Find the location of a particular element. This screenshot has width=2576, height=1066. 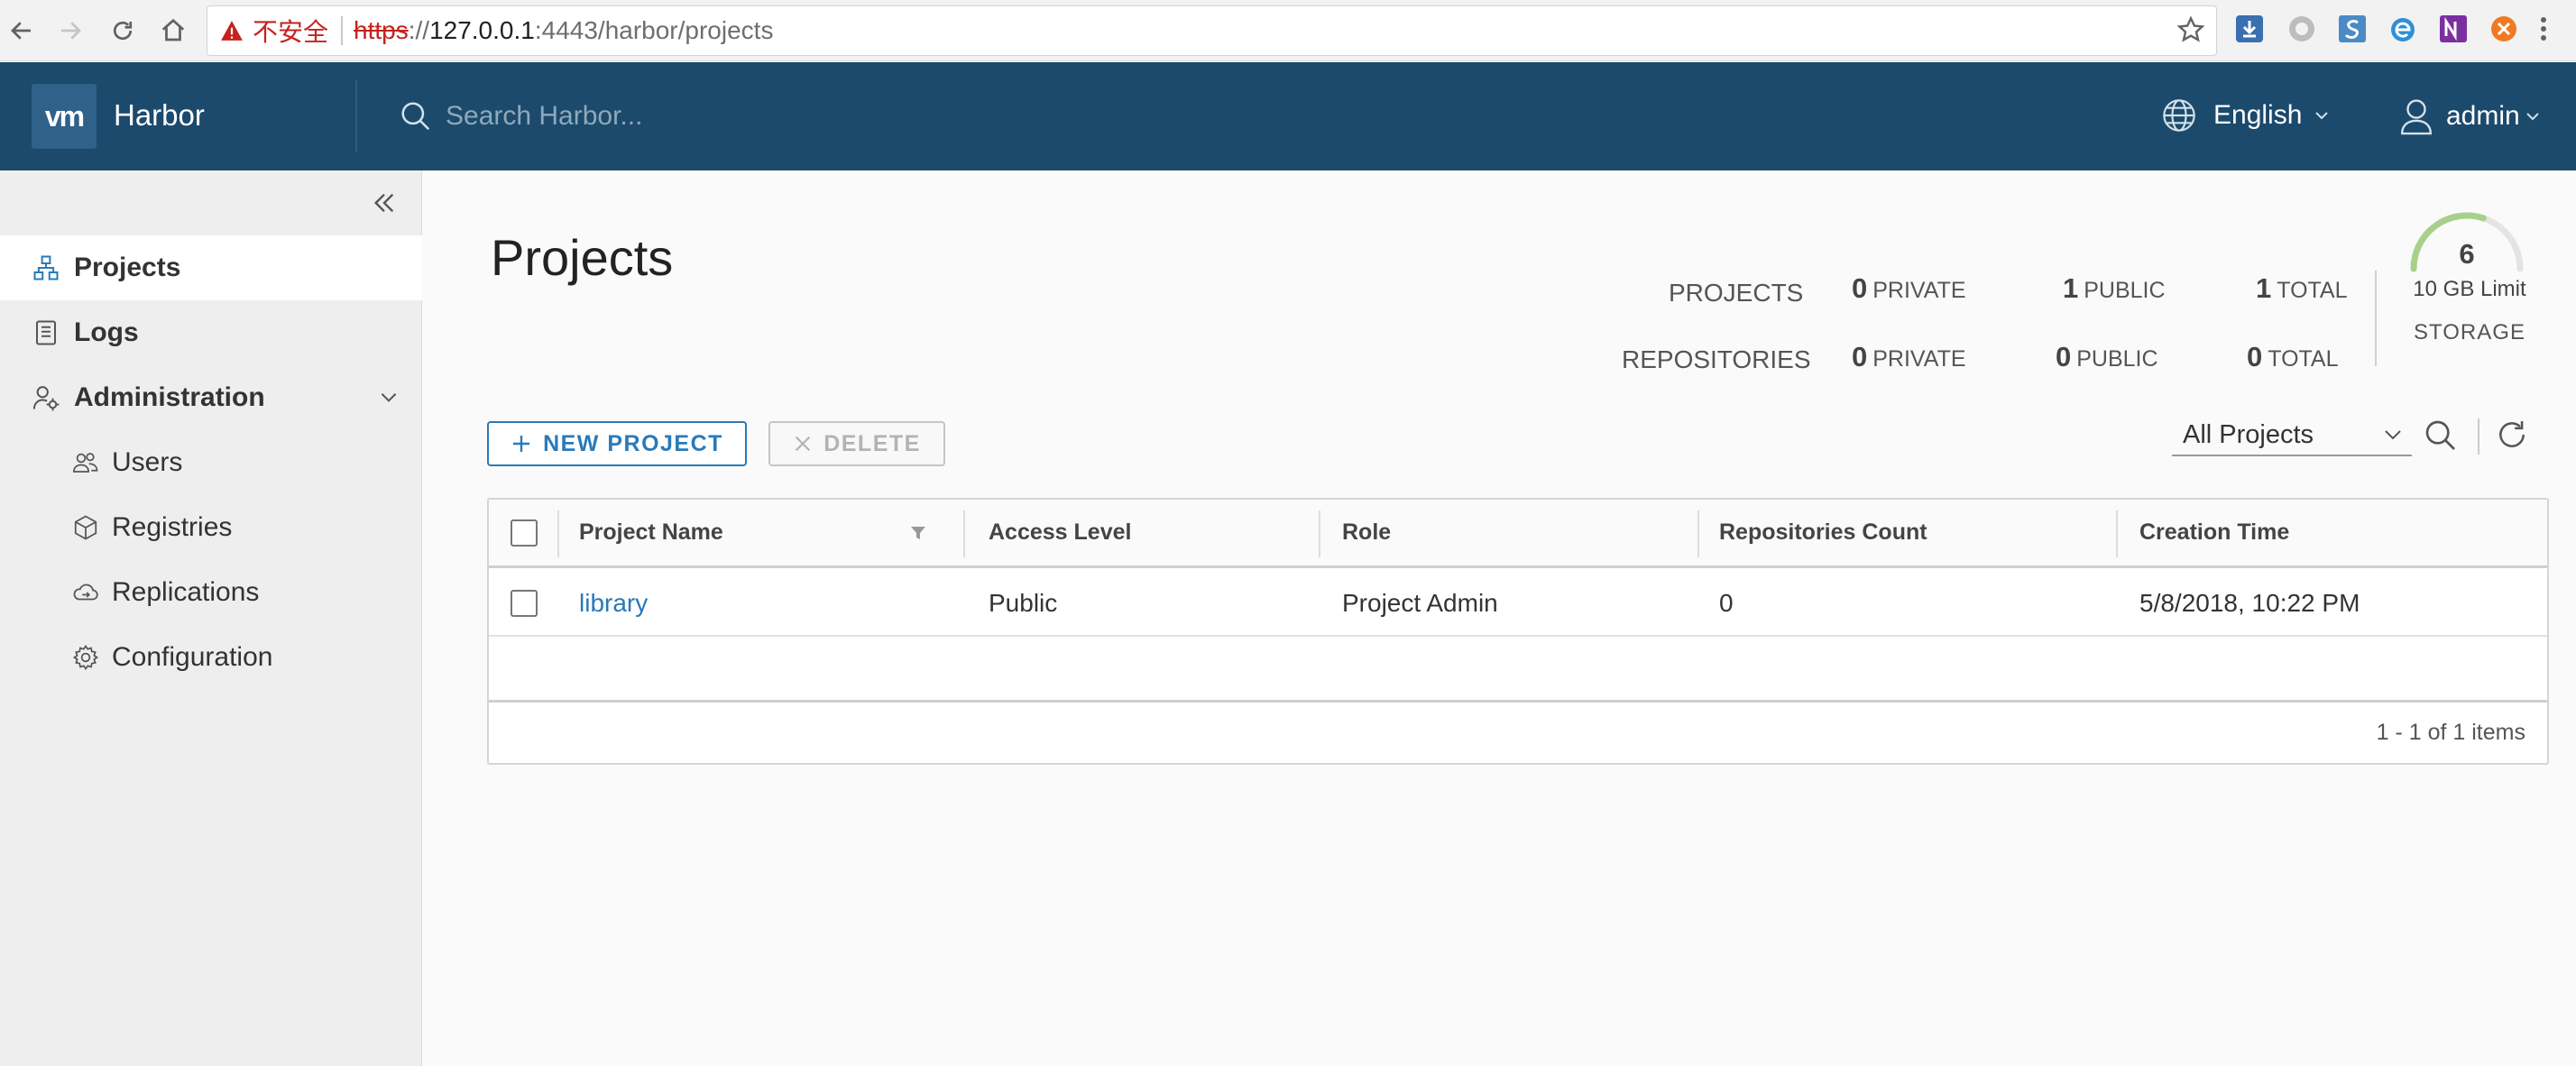

repos-total-stat: 0 TOTAL is located at coordinates (2293, 357).